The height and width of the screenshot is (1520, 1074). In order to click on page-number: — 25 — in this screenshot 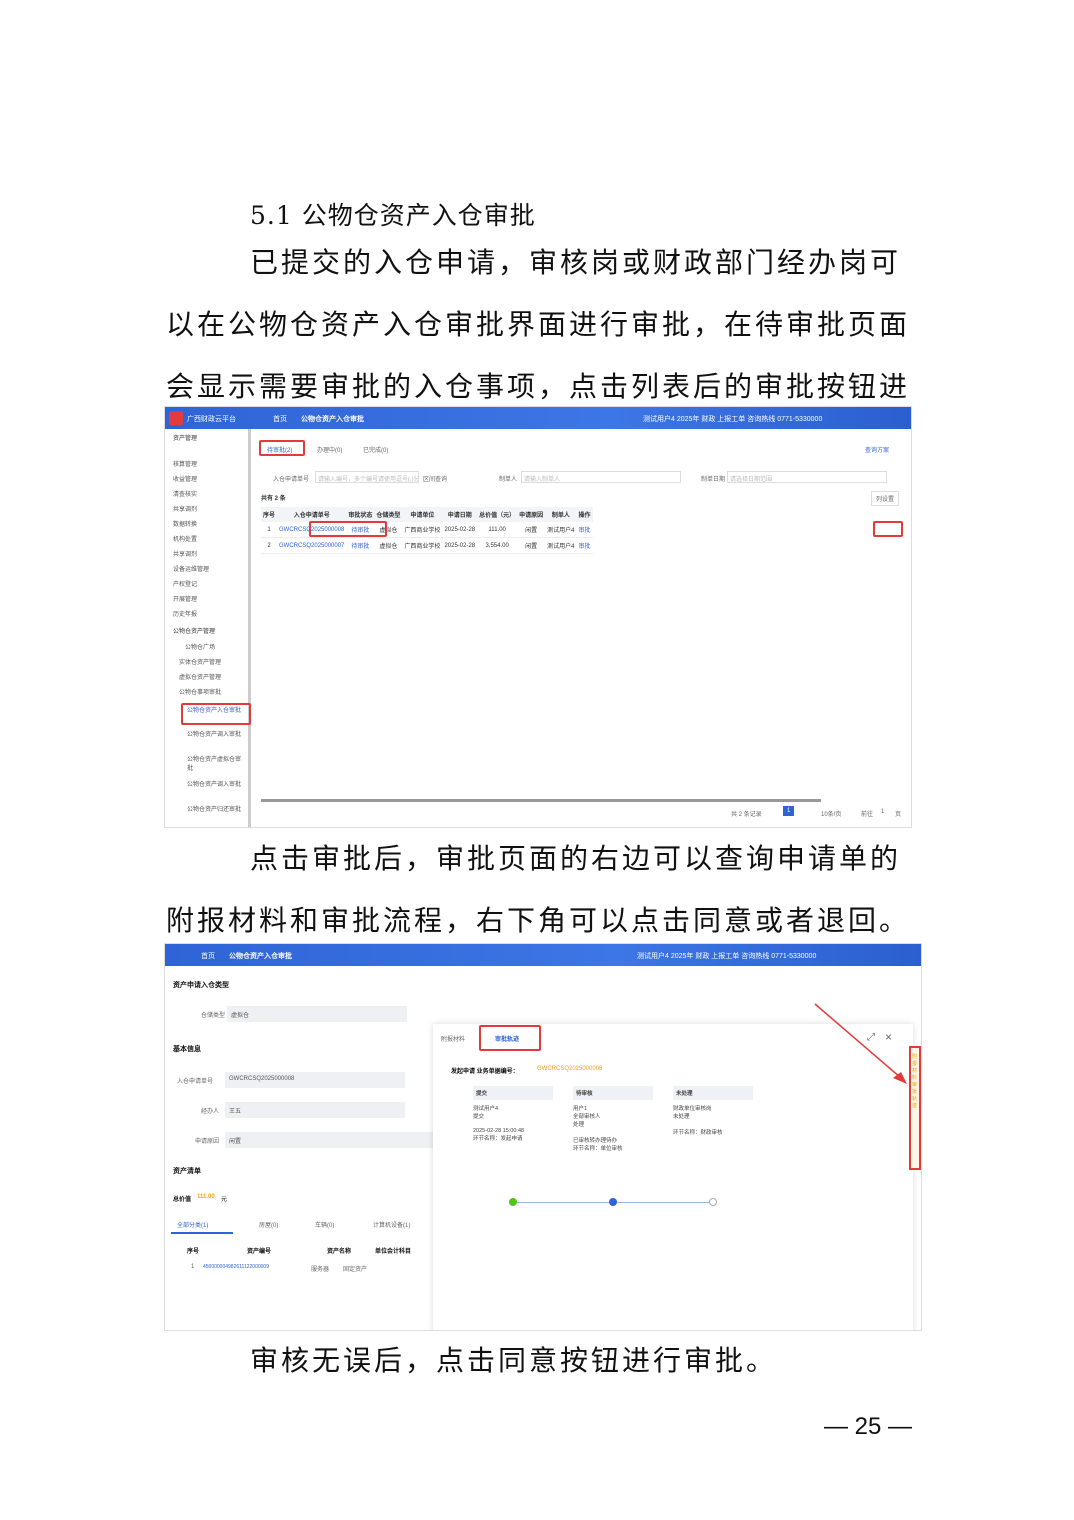, I will do `click(867, 1426)`.